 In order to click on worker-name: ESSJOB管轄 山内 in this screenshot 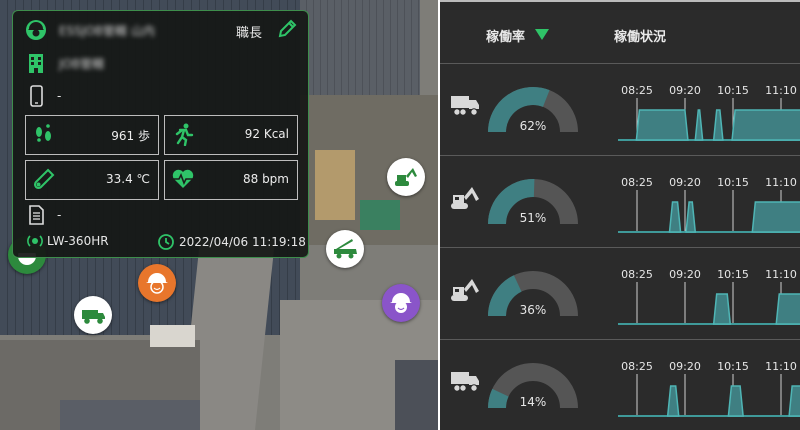, I will do `click(107, 30)`.